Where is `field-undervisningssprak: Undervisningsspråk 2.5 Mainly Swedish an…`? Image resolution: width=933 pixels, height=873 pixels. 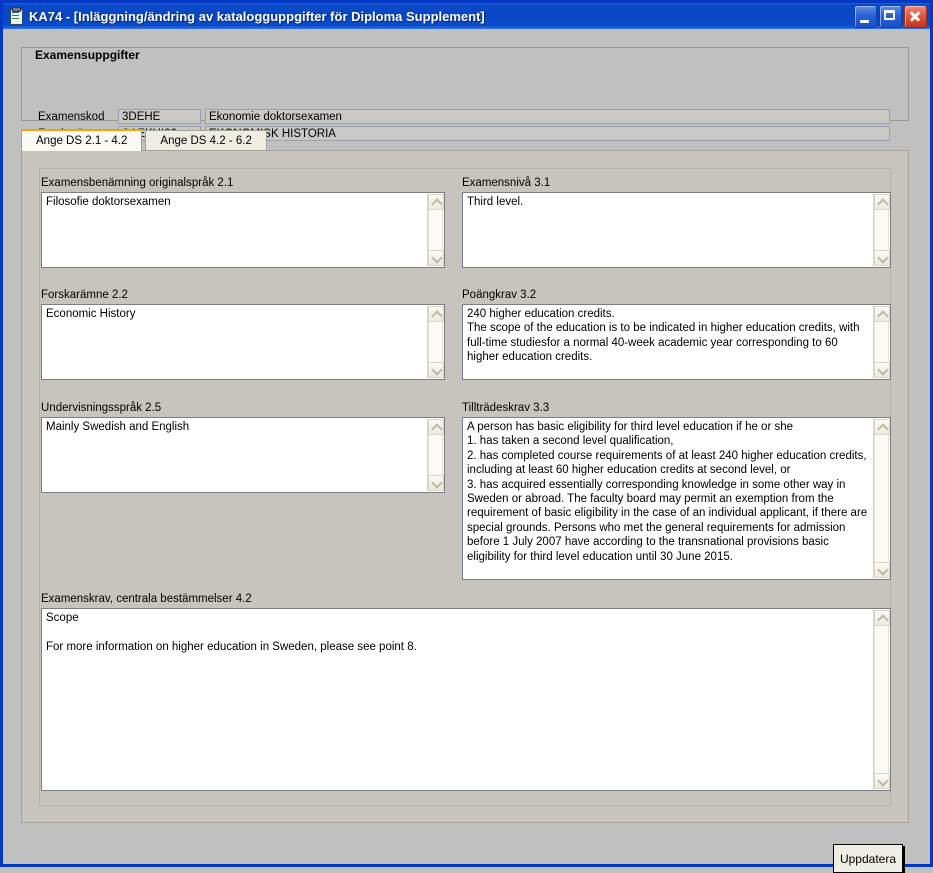
field-undervisningssprak: Undervisningsspråk 2.5 Mainly Swedish an… is located at coordinates (243, 447).